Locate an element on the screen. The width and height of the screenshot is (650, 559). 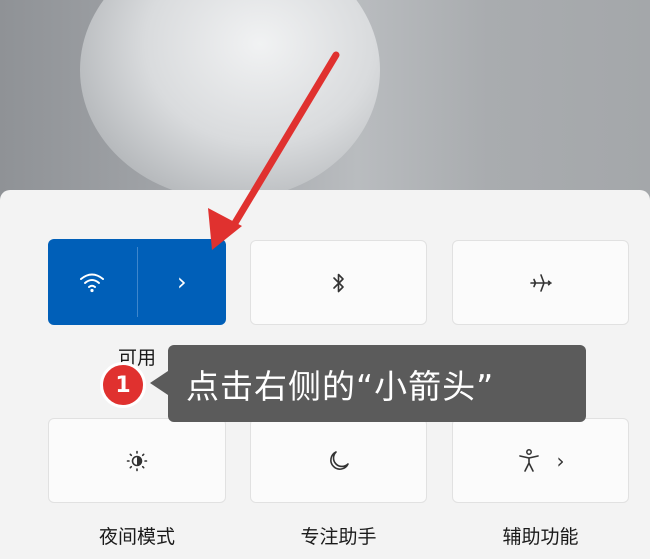
annotation-arrow-icon is located at coordinates (274, 150).